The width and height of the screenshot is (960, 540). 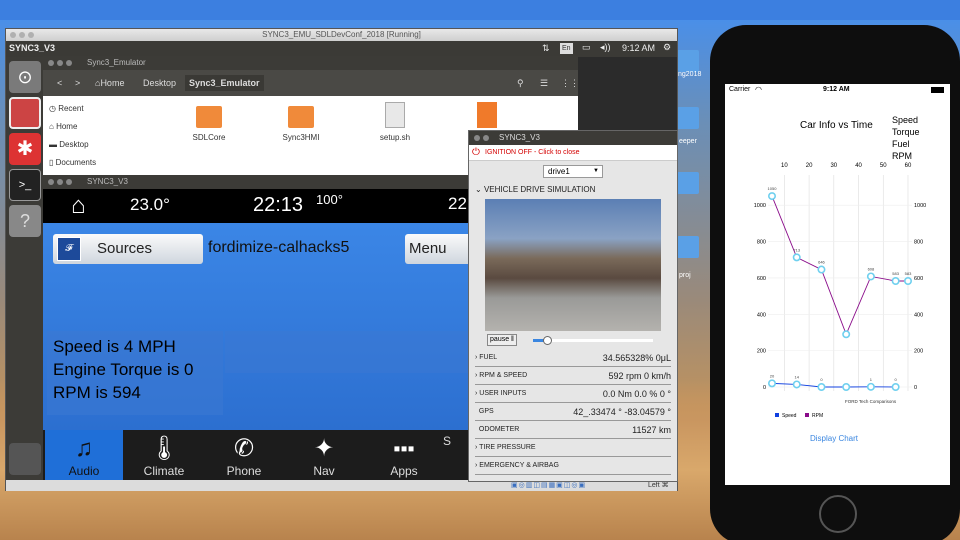 What do you see at coordinates (573, 265) in the screenshot?
I see `street-view-image` at bounding box center [573, 265].